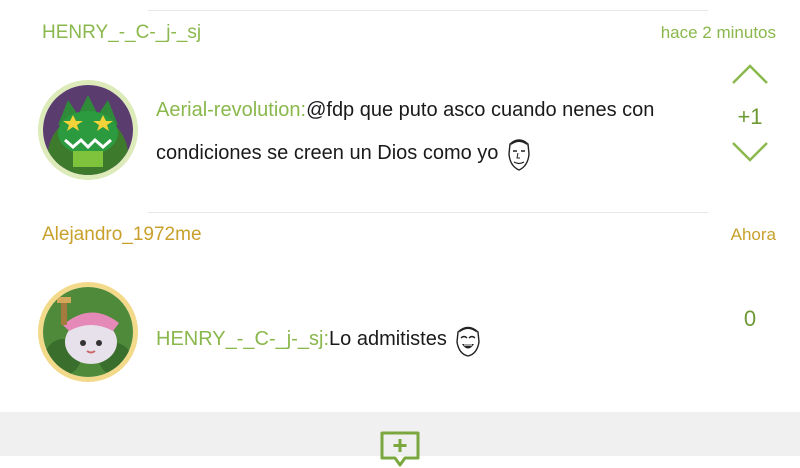 Image resolution: width=800 pixels, height=468 pixels. What do you see at coordinates (750, 74) in the screenshot?
I see `upvote-icon` at bounding box center [750, 74].